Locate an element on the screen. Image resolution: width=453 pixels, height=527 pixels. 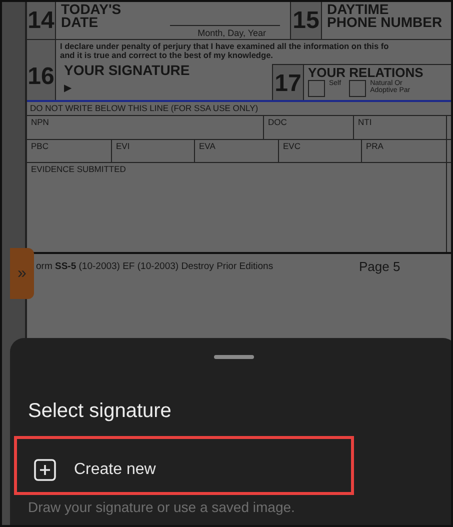
table-cell: EVI is located at coordinates (153, 151).